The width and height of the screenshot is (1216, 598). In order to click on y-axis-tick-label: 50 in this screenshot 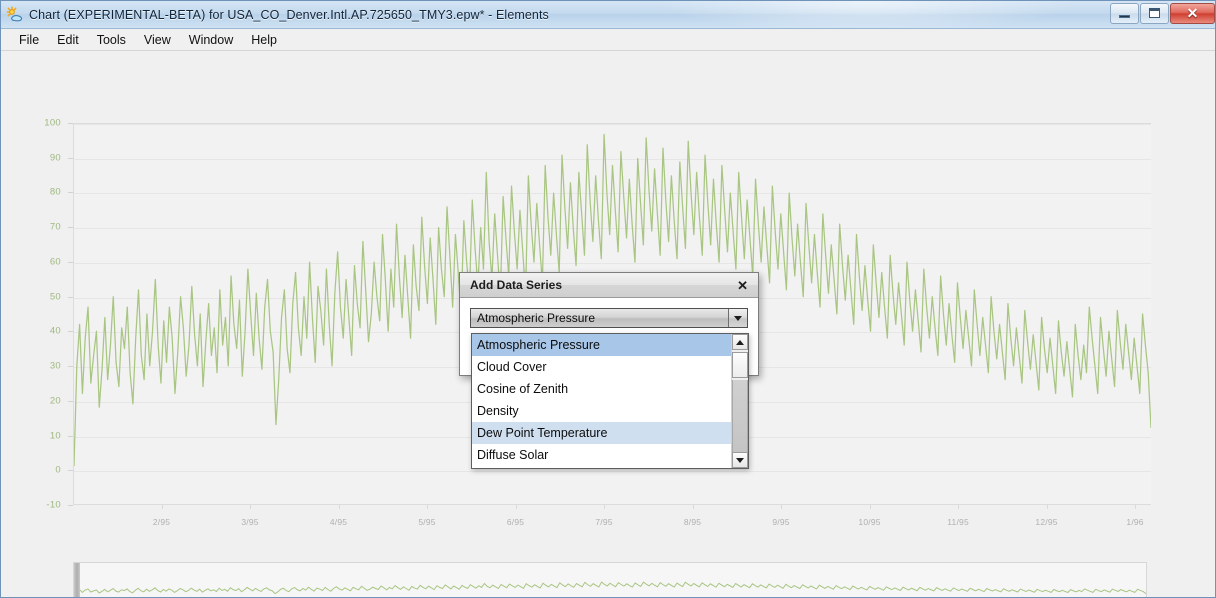, I will do `click(55, 297)`.